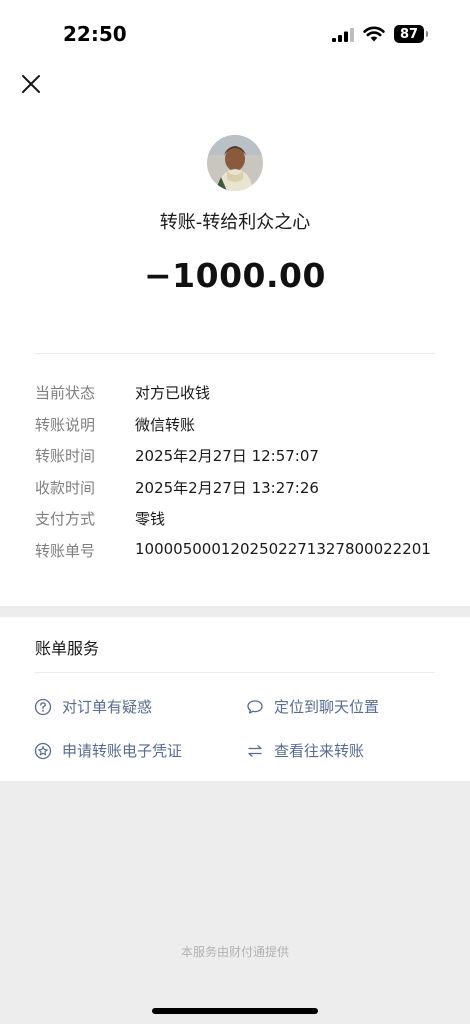 The image size is (470, 1024). What do you see at coordinates (65, 424) in the screenshot?
I see `detail-label: 转账说明` at bounding box center [65, 424].